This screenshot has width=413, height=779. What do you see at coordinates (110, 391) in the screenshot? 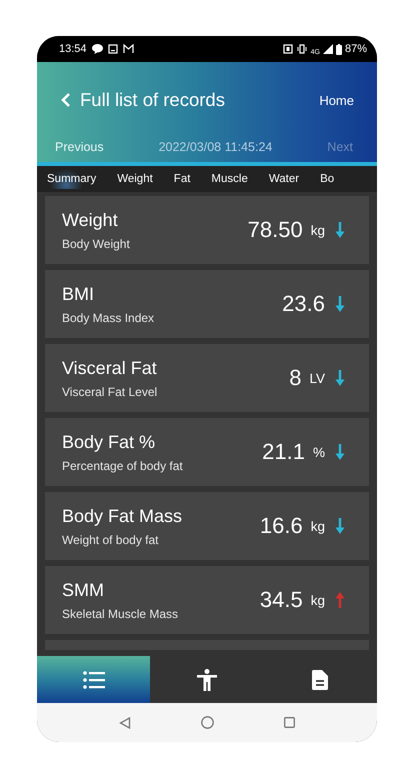
I see `record-description: Visceral Fat Level` at bounding box center [110, 391].